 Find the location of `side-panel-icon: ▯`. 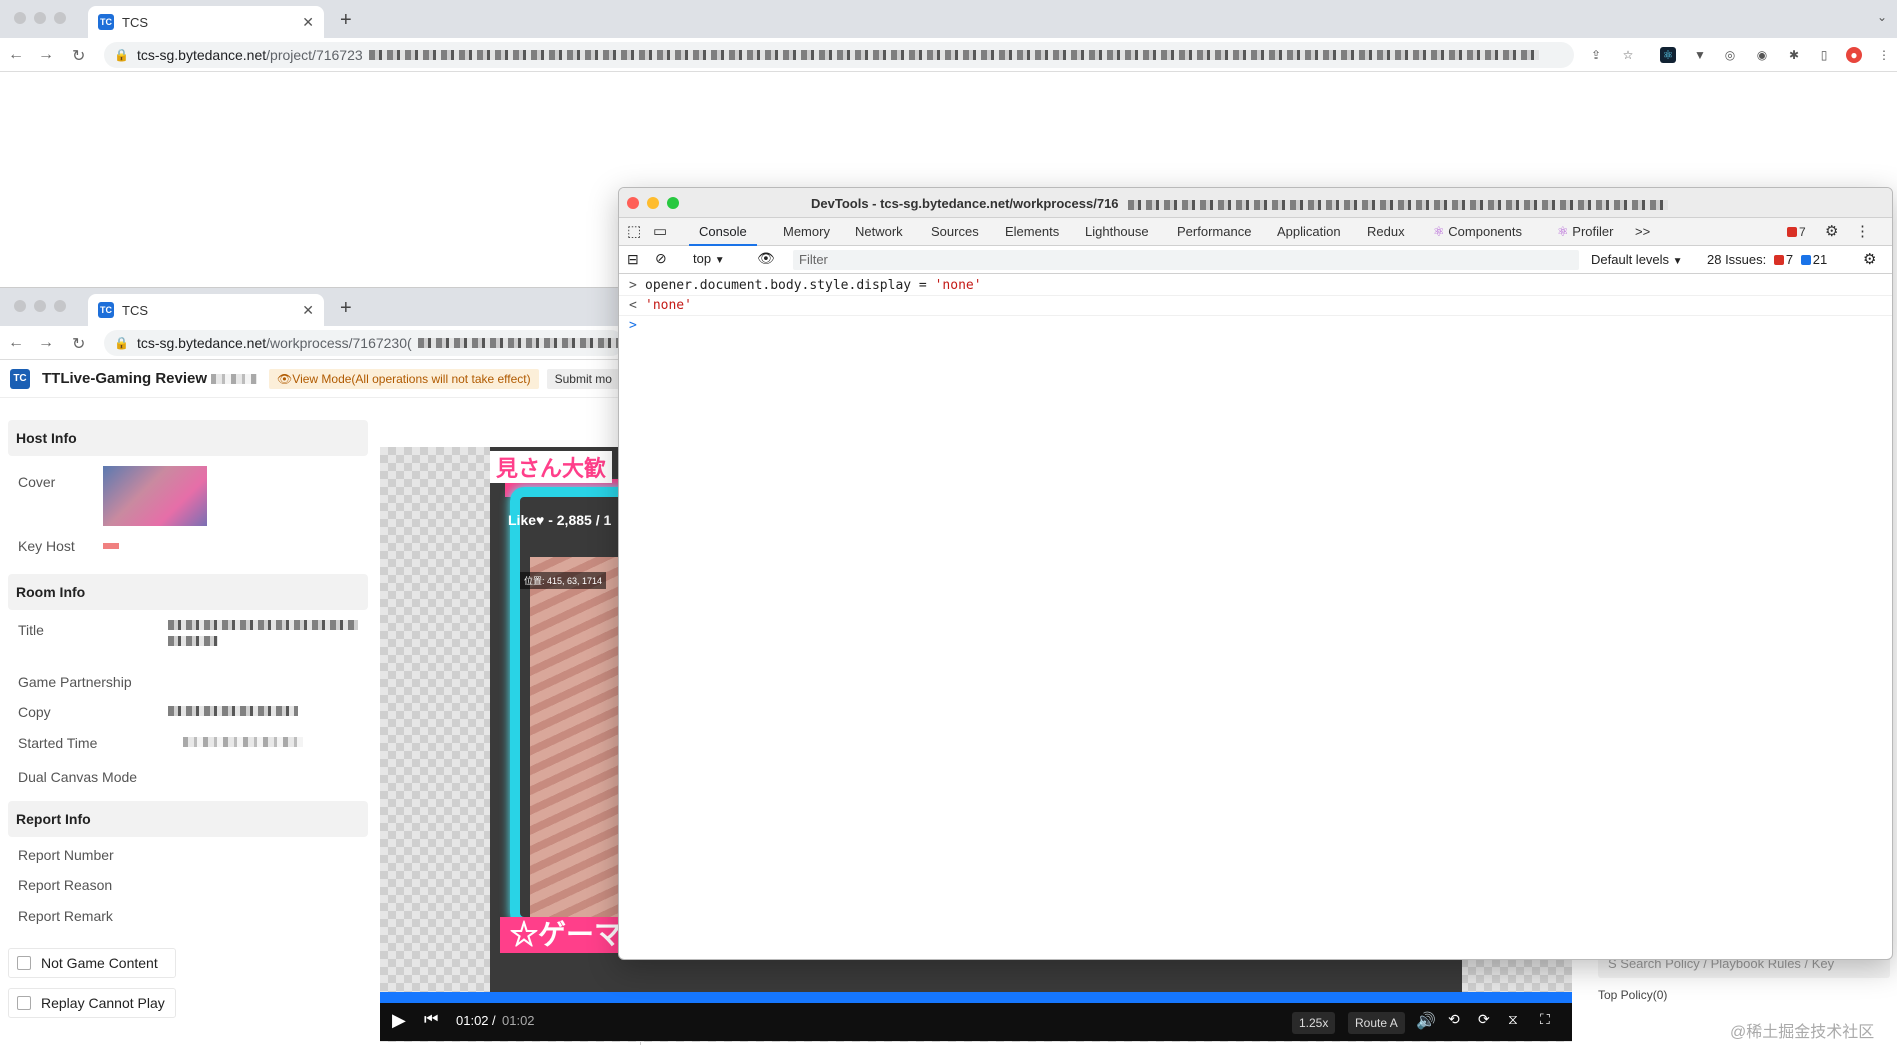

side-panel-icon: ▯ is located at coordinates (1824, 55).